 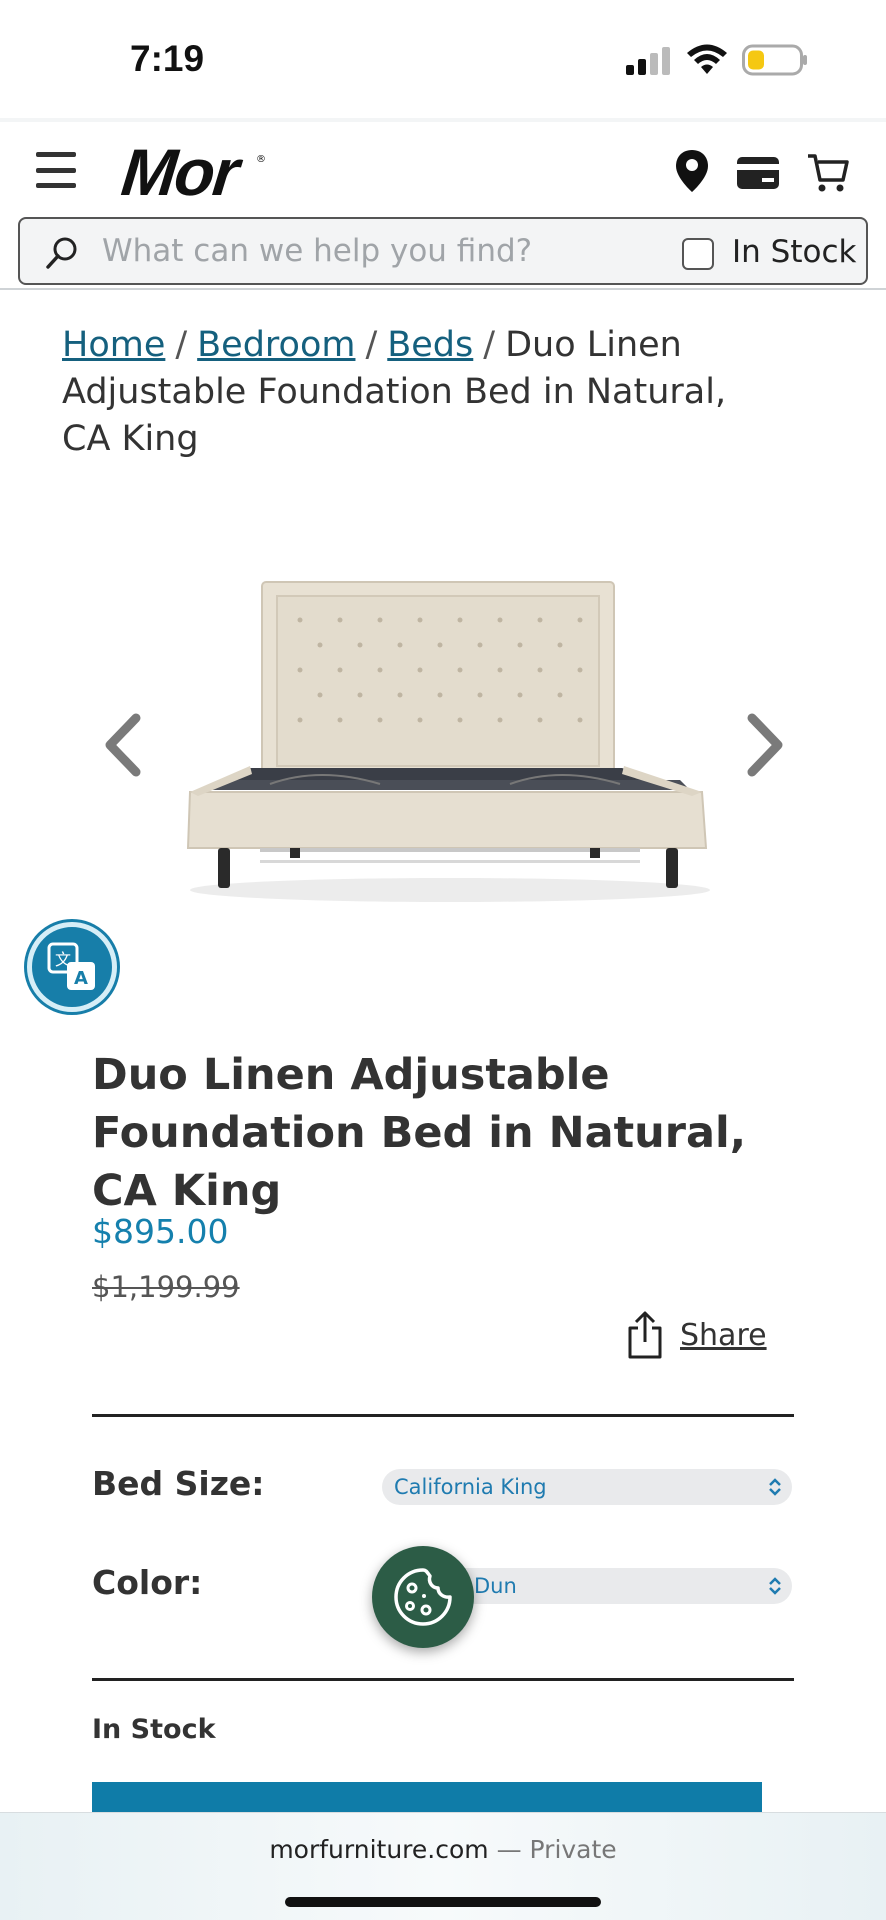 What do you see at coordinates (261, 159) in the screenshot?
I see `registered-mark: ®` at bounding box center [261, 159].